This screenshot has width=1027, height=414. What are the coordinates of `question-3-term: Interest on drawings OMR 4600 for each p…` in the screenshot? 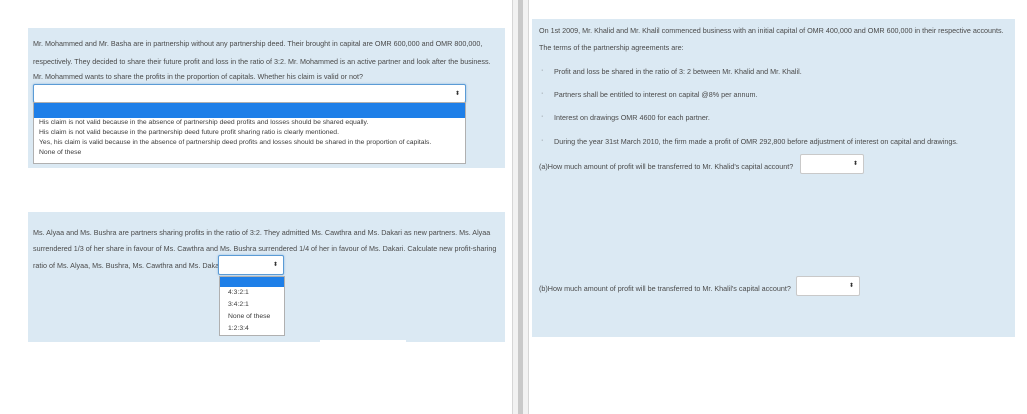 It's located at (632, 117).